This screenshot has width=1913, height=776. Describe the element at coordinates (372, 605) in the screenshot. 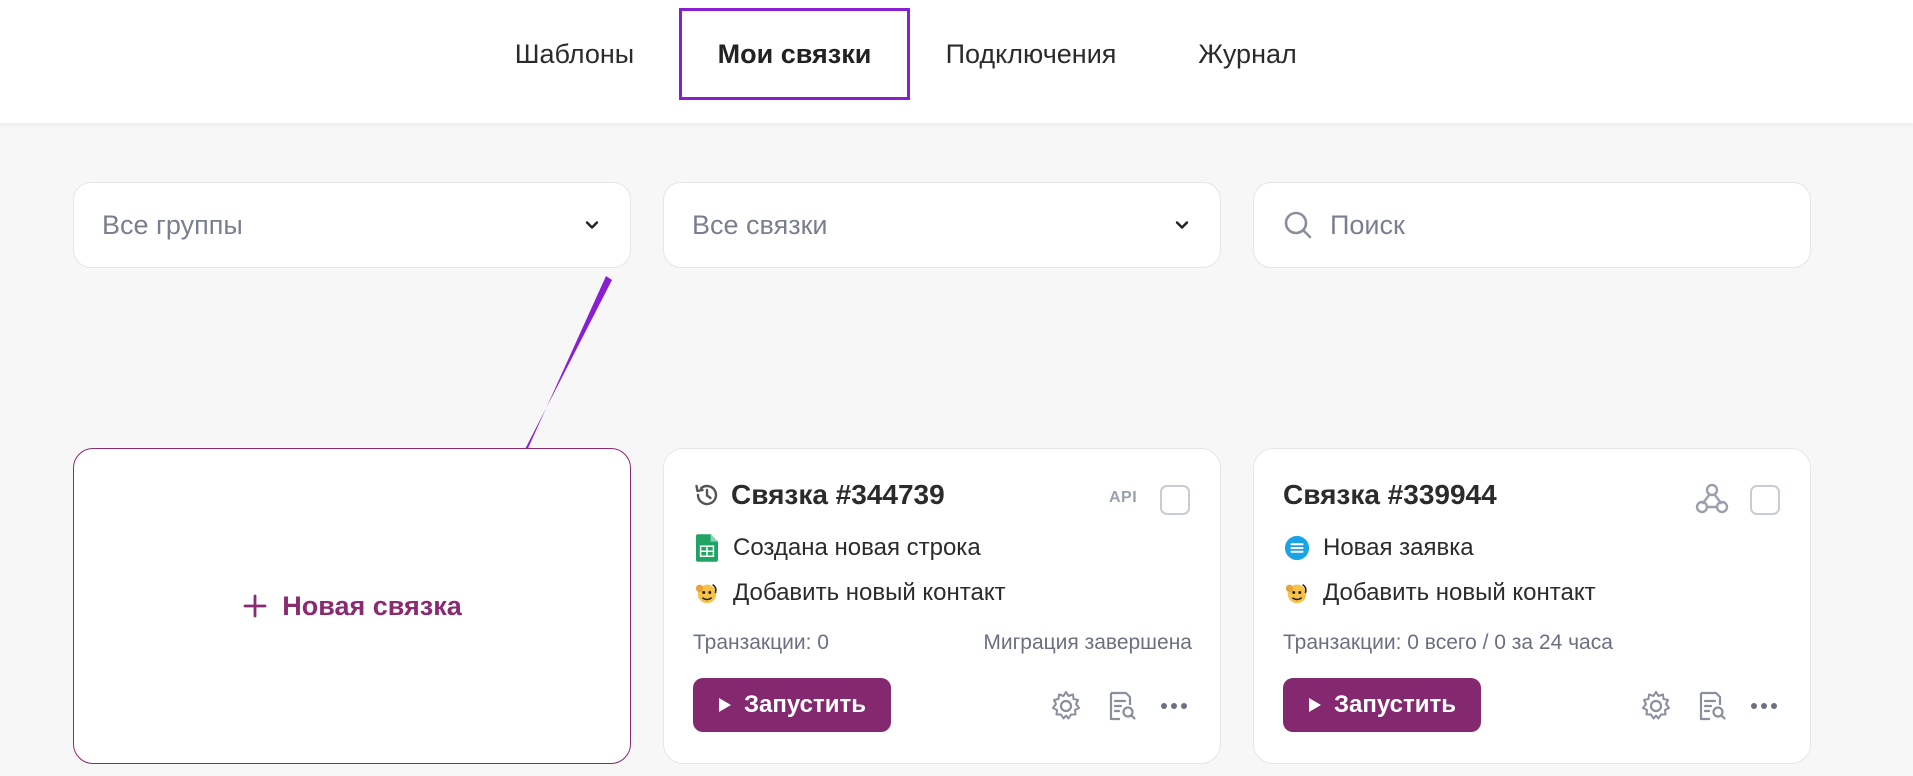

I see `new-link-label: Новая связка` at that location.